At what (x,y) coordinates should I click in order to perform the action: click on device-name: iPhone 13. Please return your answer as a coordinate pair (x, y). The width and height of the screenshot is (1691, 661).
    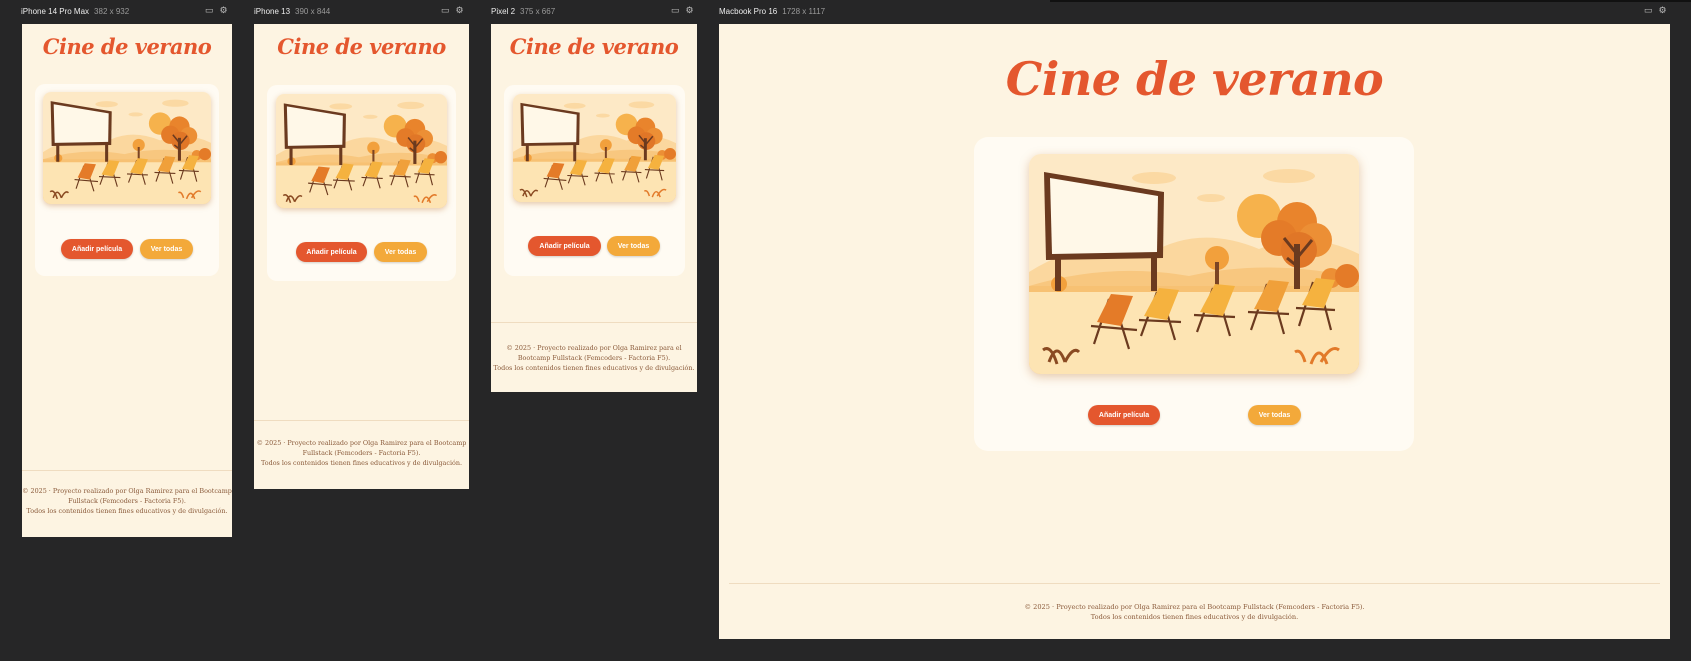
    Looking at the image, I should click on (272, 11).